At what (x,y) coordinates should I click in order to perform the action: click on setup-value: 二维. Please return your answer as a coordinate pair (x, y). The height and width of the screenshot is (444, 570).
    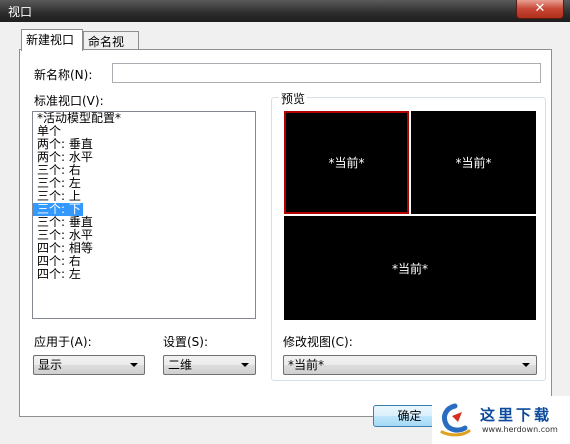
    Looking at the image, I should click on (180, 365).